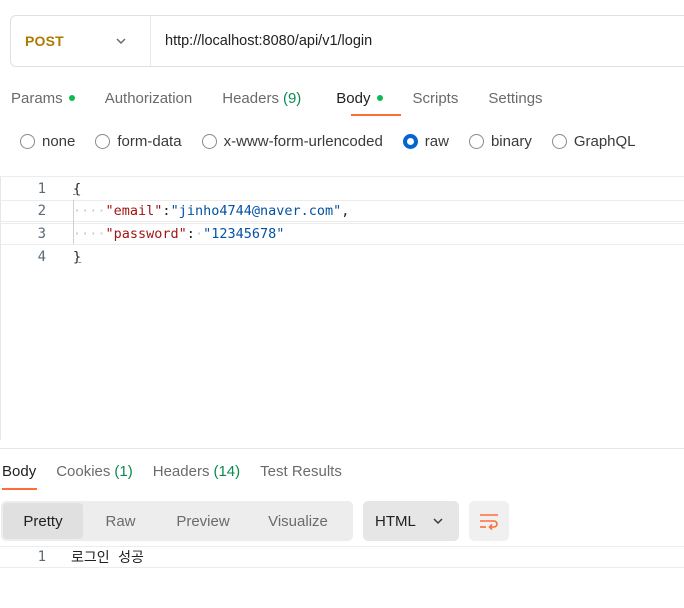 This screenshot has width=684, height=608. Describe the element at coordinates (511, 141) in the screenshot. I see `radio-binary-label: binary` at that location.